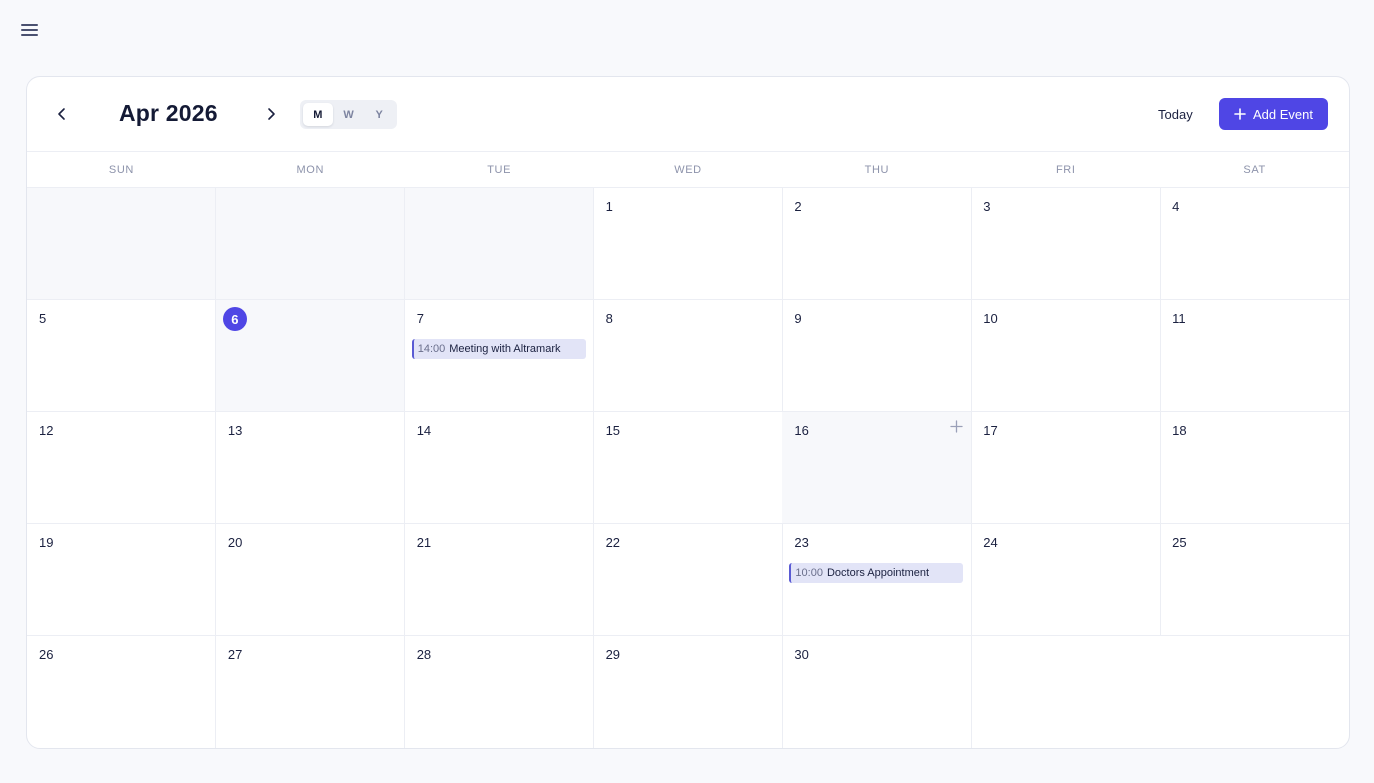 The width and height of the screenshot is (1374, 783). I want to click on day-number: 7, so click(420, 318).